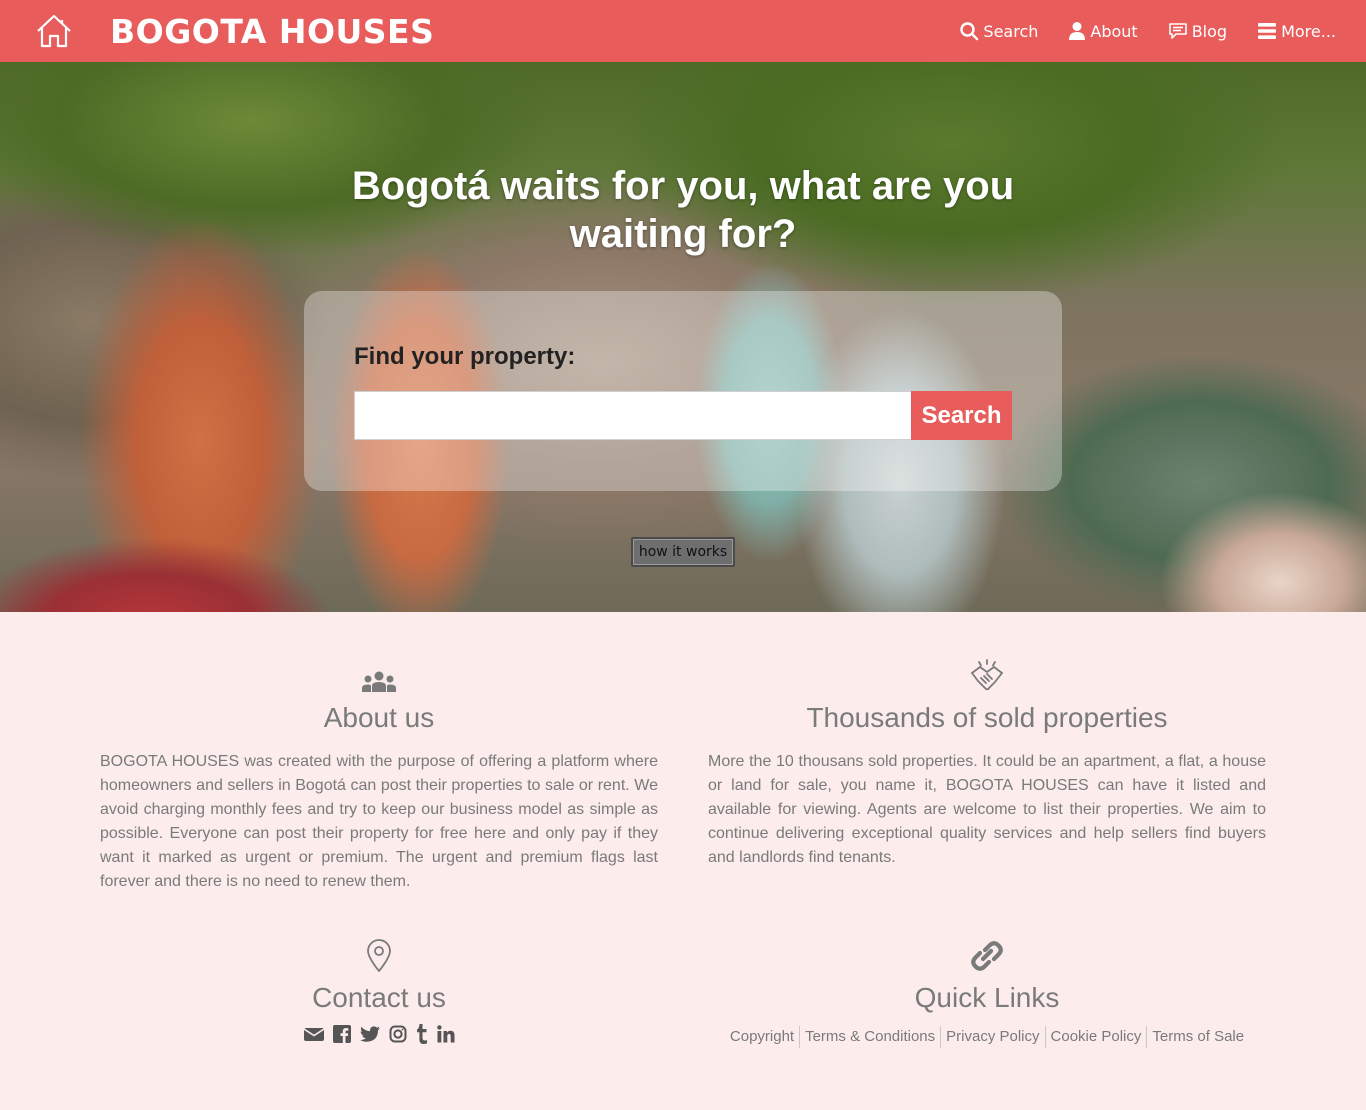 The image size is (1366, 1110). Describe the element at coordinates (398, 1034) in the screenshot. I see `instagram-icon` at that location.